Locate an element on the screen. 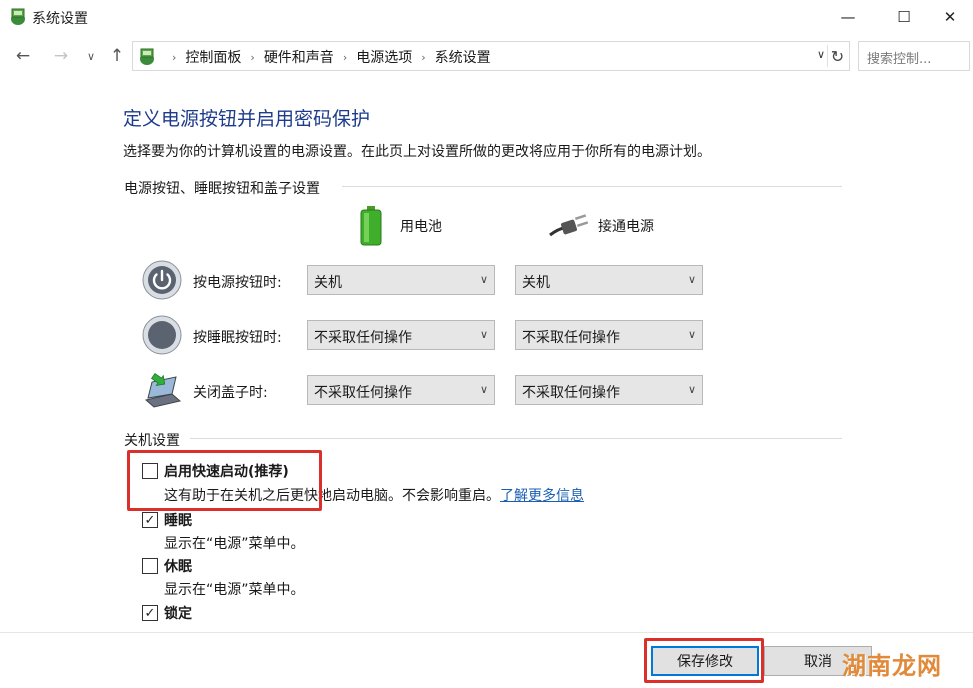  sleep-button-plugged-select: 不采取任何操作 ∨ is located at coordinates (609, 335).